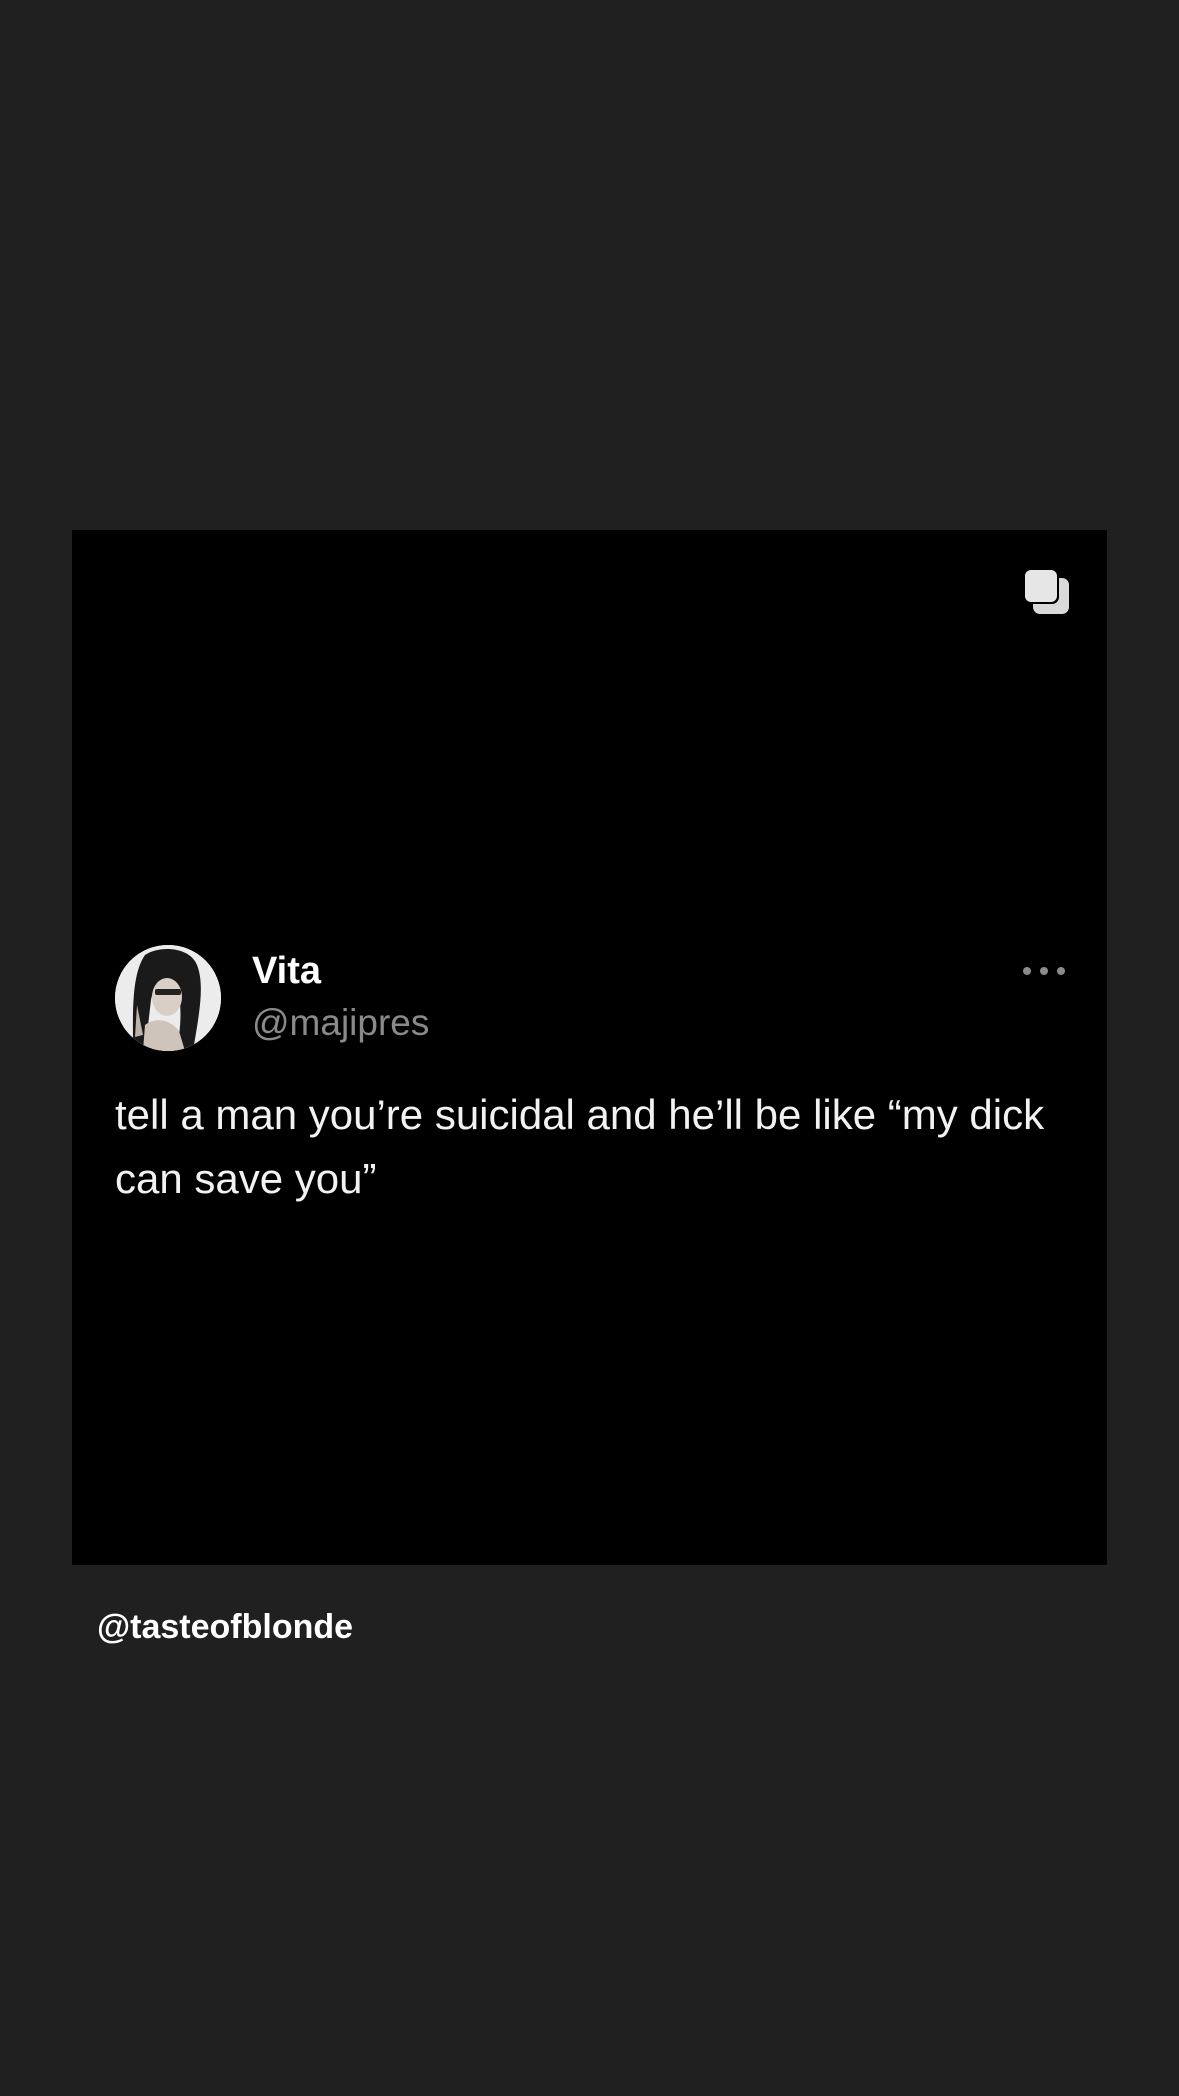 This screenshot has height=2096, width=1179. I want to click on watermark-handle: @tasteofblonde, so click(225, 1627).